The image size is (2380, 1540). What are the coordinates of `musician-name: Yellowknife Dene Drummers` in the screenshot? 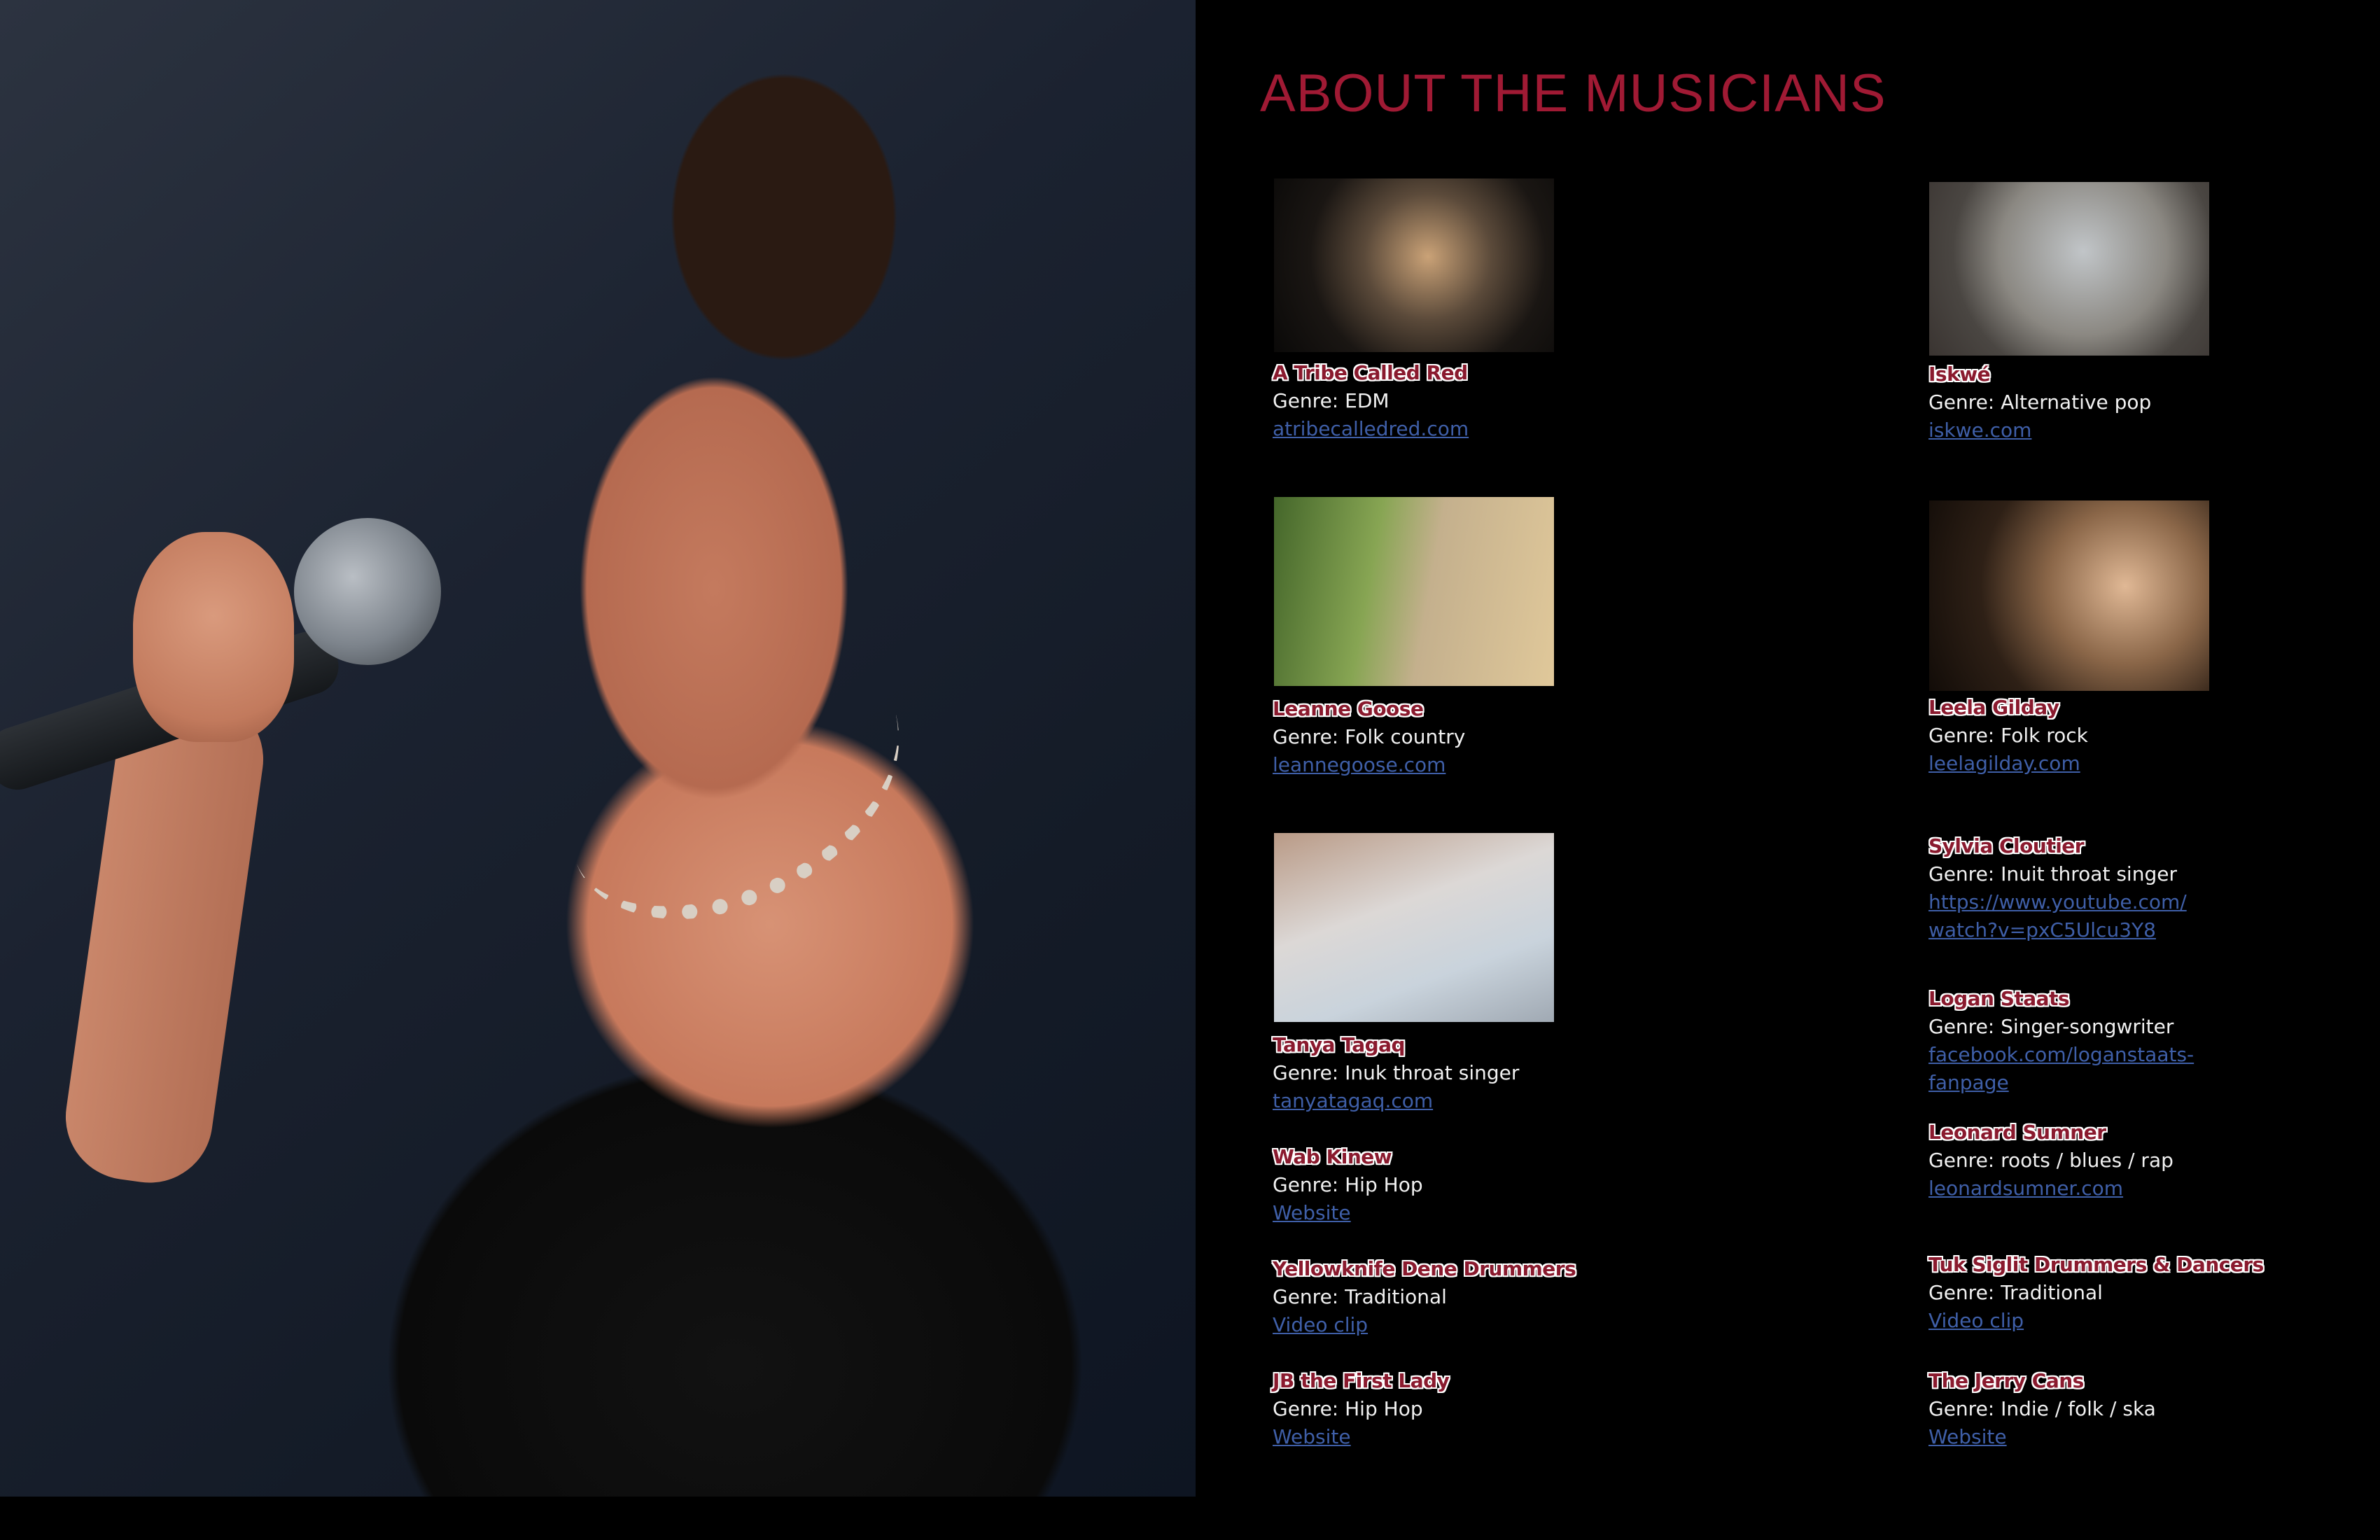 It's located at (1424, 1268).